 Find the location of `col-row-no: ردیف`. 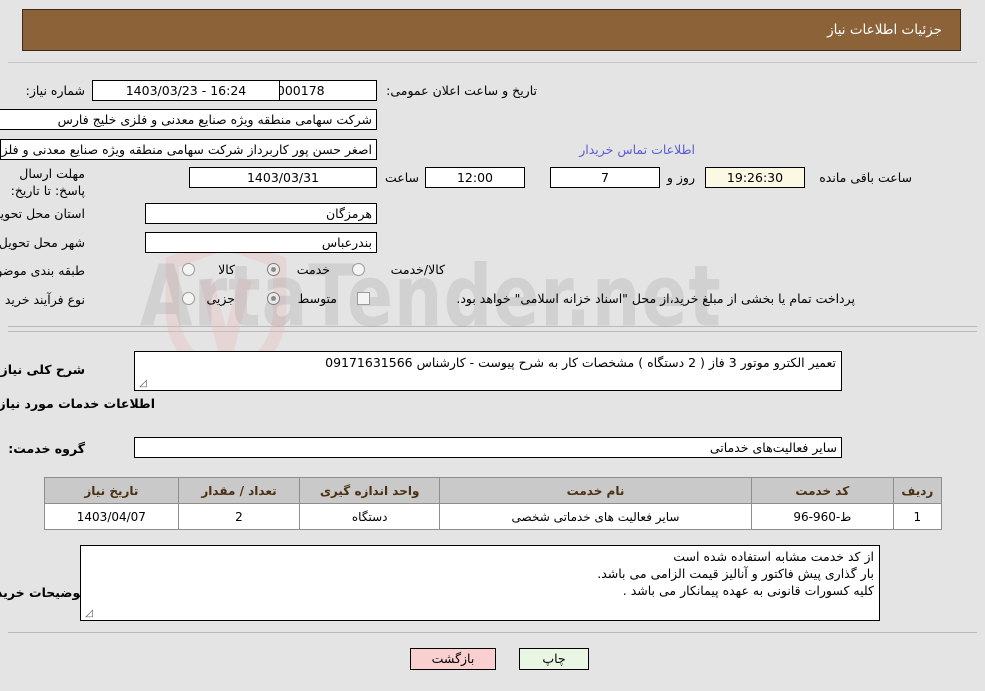

col-row-no: ردیف is located at coordinates (917, 490).